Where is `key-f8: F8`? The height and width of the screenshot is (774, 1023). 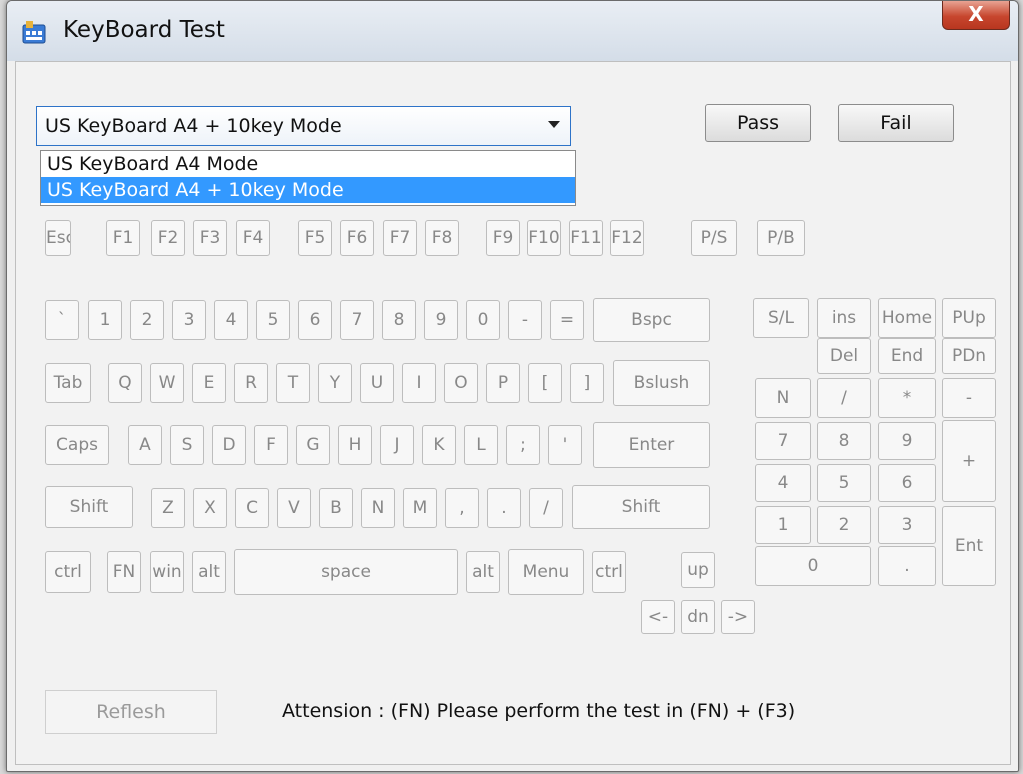
key-f8: F8 is located at coordinates (442, 238).